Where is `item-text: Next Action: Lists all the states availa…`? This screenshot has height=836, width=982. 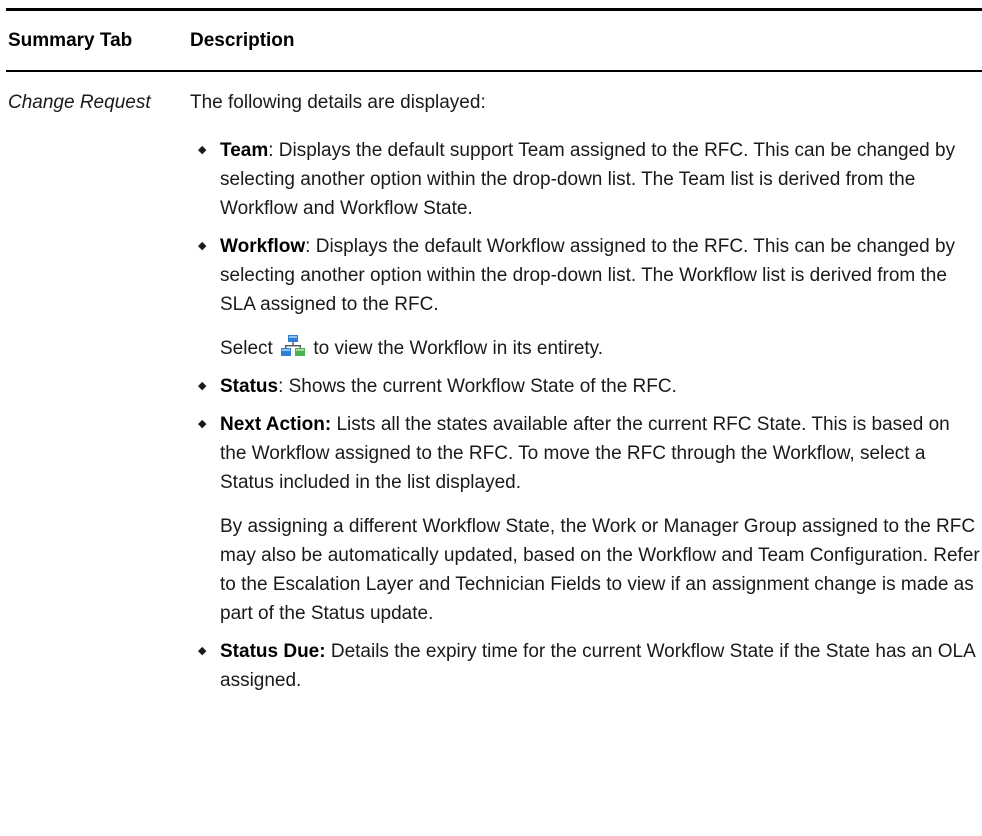 item-text: Next Action: Lists all the states availa… is located at coordinates (600, 453).